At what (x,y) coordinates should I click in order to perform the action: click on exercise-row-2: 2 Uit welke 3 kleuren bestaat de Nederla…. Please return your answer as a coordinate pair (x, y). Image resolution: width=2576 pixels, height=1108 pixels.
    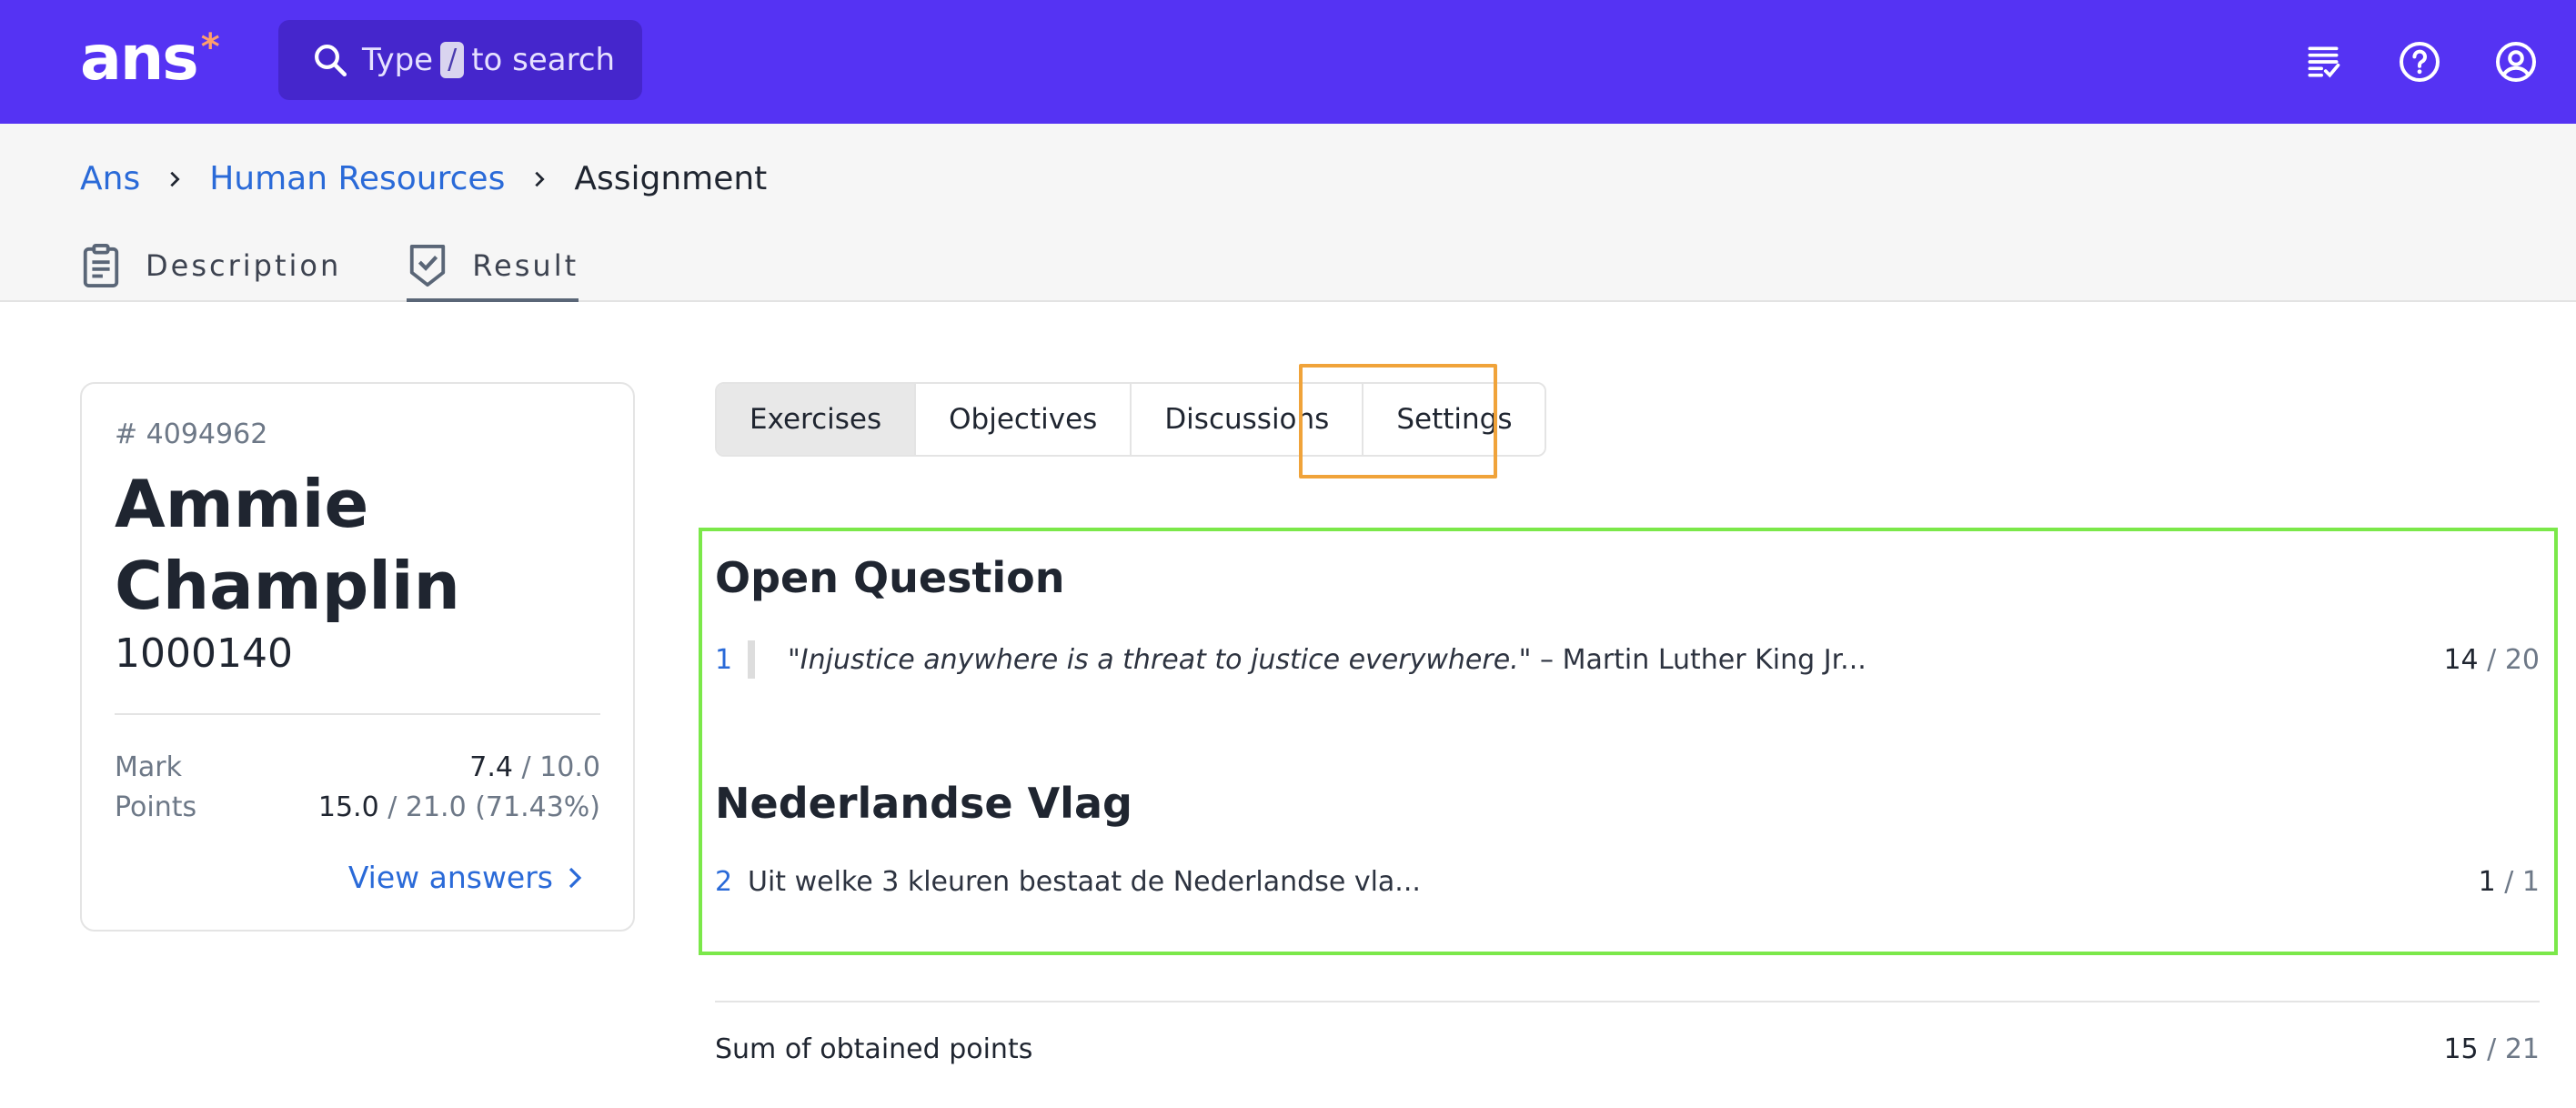
    Looking at the image, I should click on (1627, 882).